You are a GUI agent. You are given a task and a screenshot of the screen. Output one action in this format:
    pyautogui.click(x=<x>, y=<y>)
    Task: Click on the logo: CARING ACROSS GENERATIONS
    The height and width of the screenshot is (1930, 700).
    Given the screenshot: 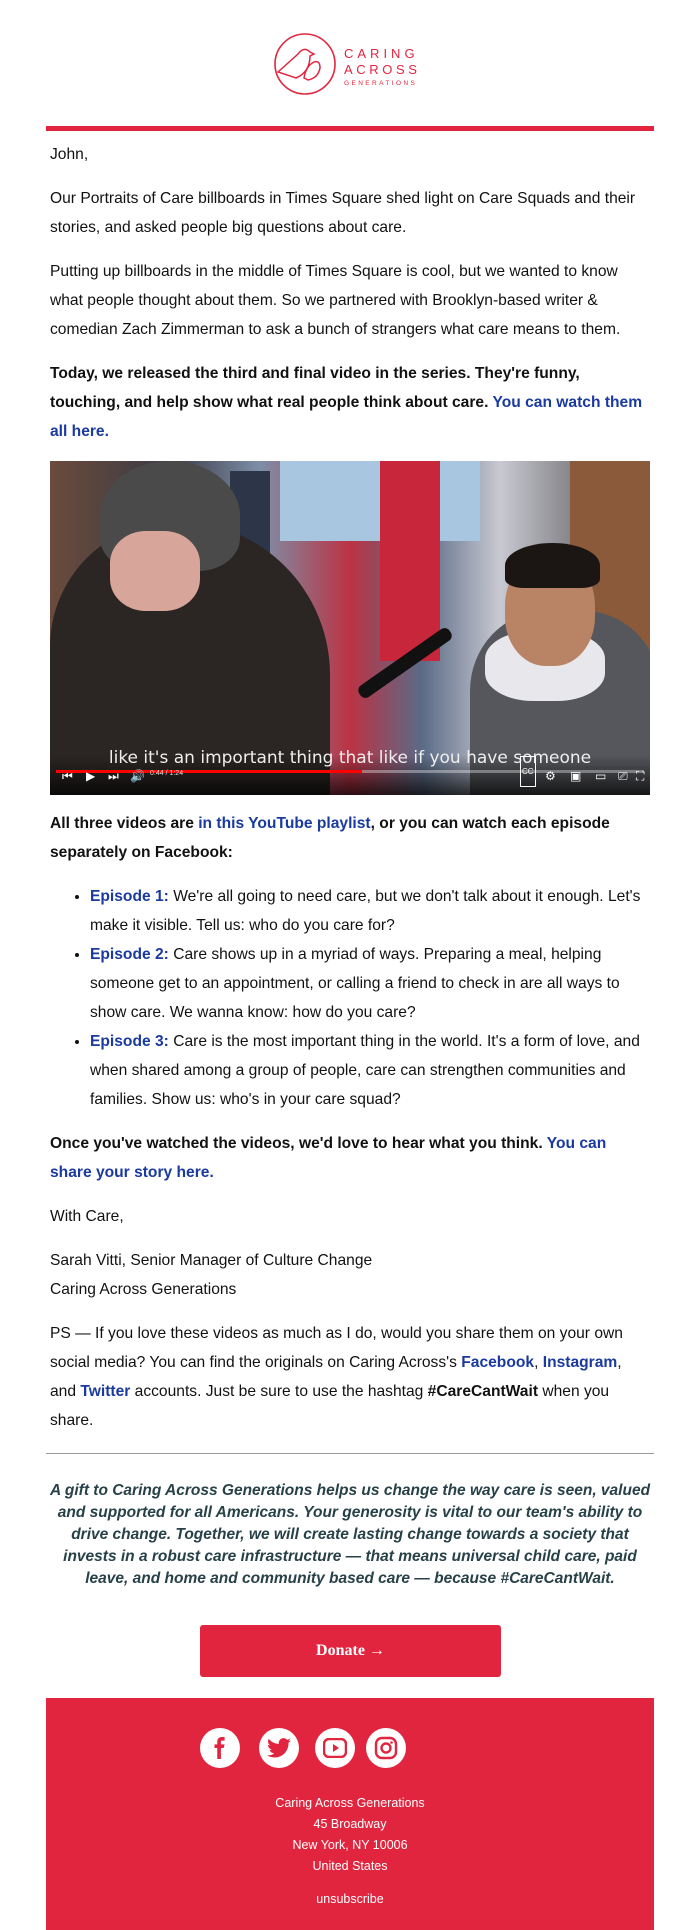 What is the action you would take?
    pyautogui.click(x=354, y=64)
    